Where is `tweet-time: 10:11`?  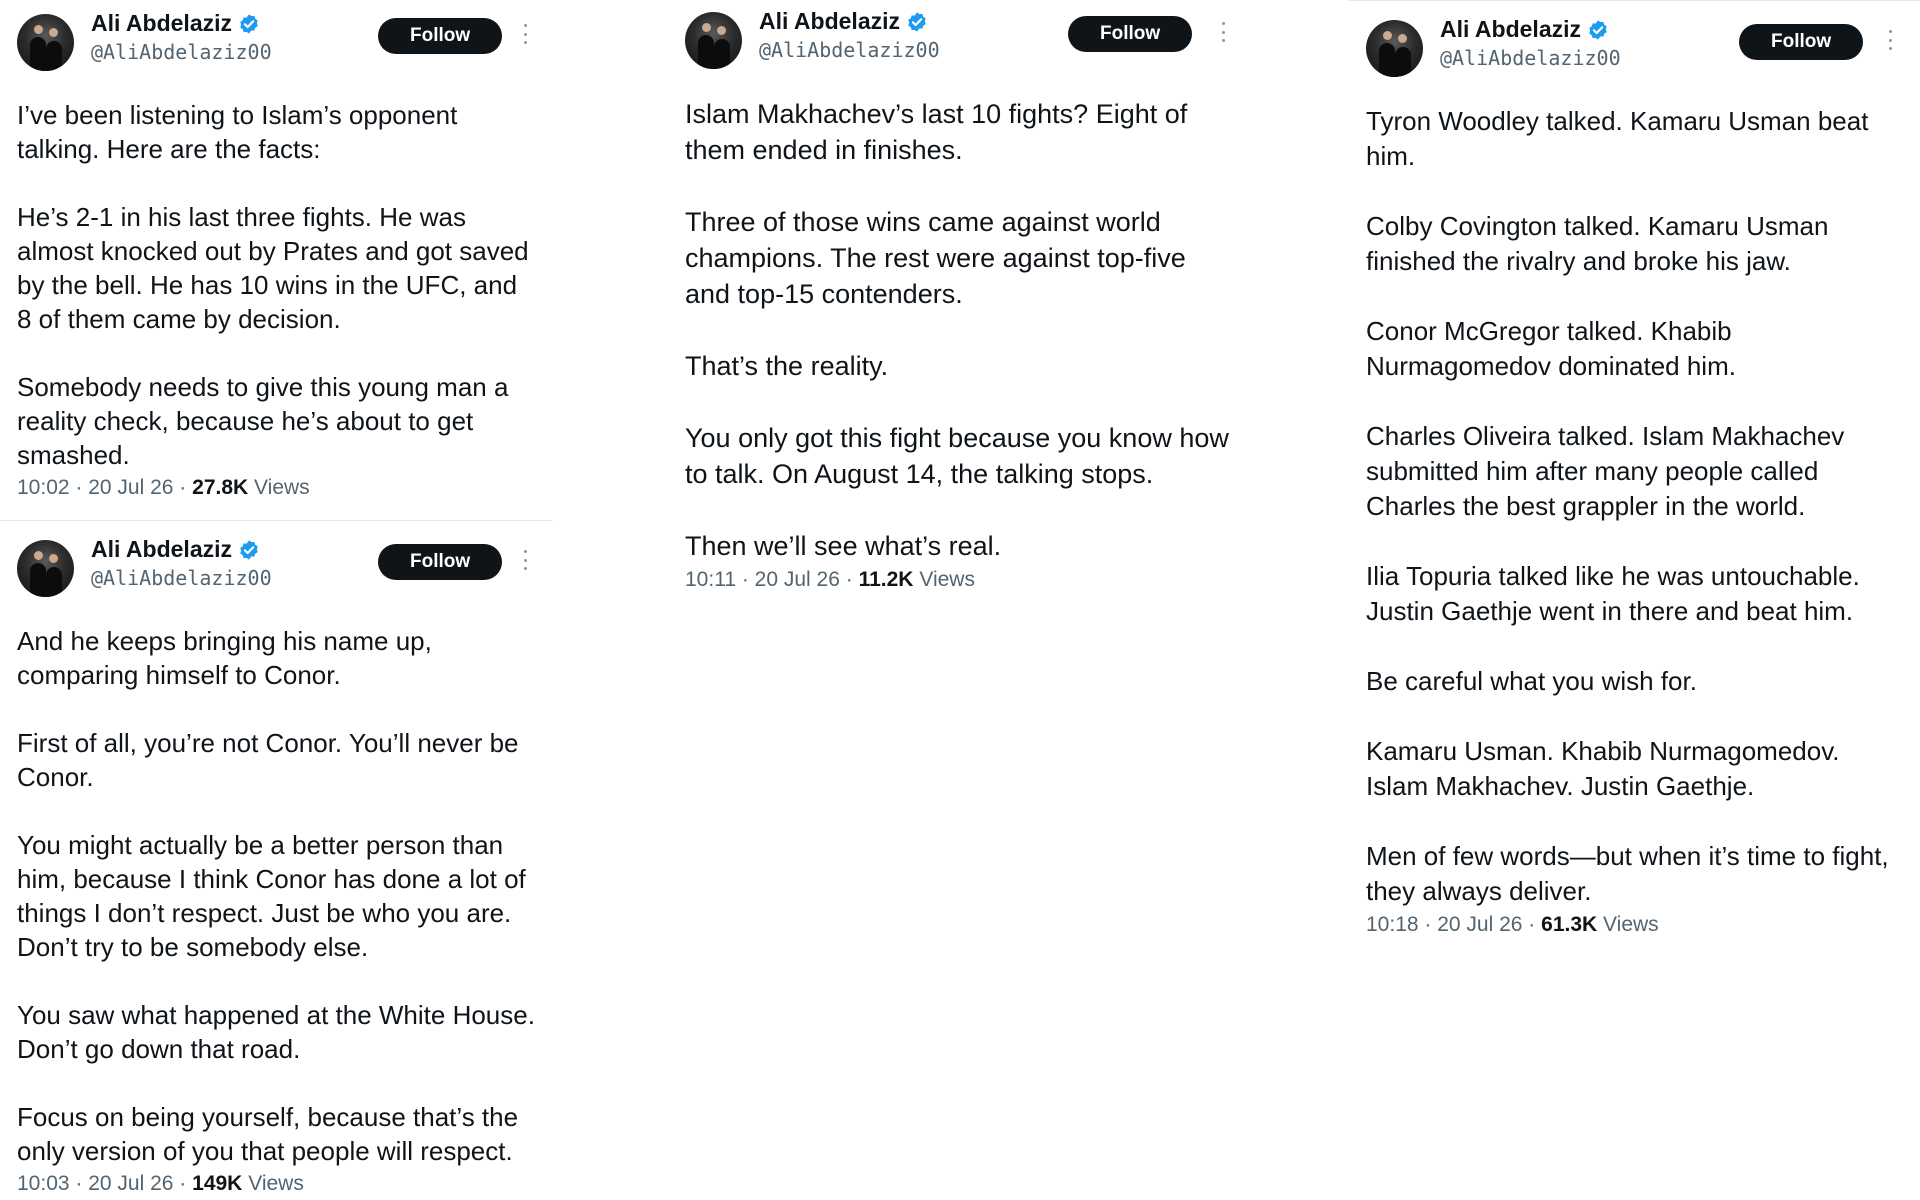 tweet-time: 10:11 is located at coordinates (710, 579).